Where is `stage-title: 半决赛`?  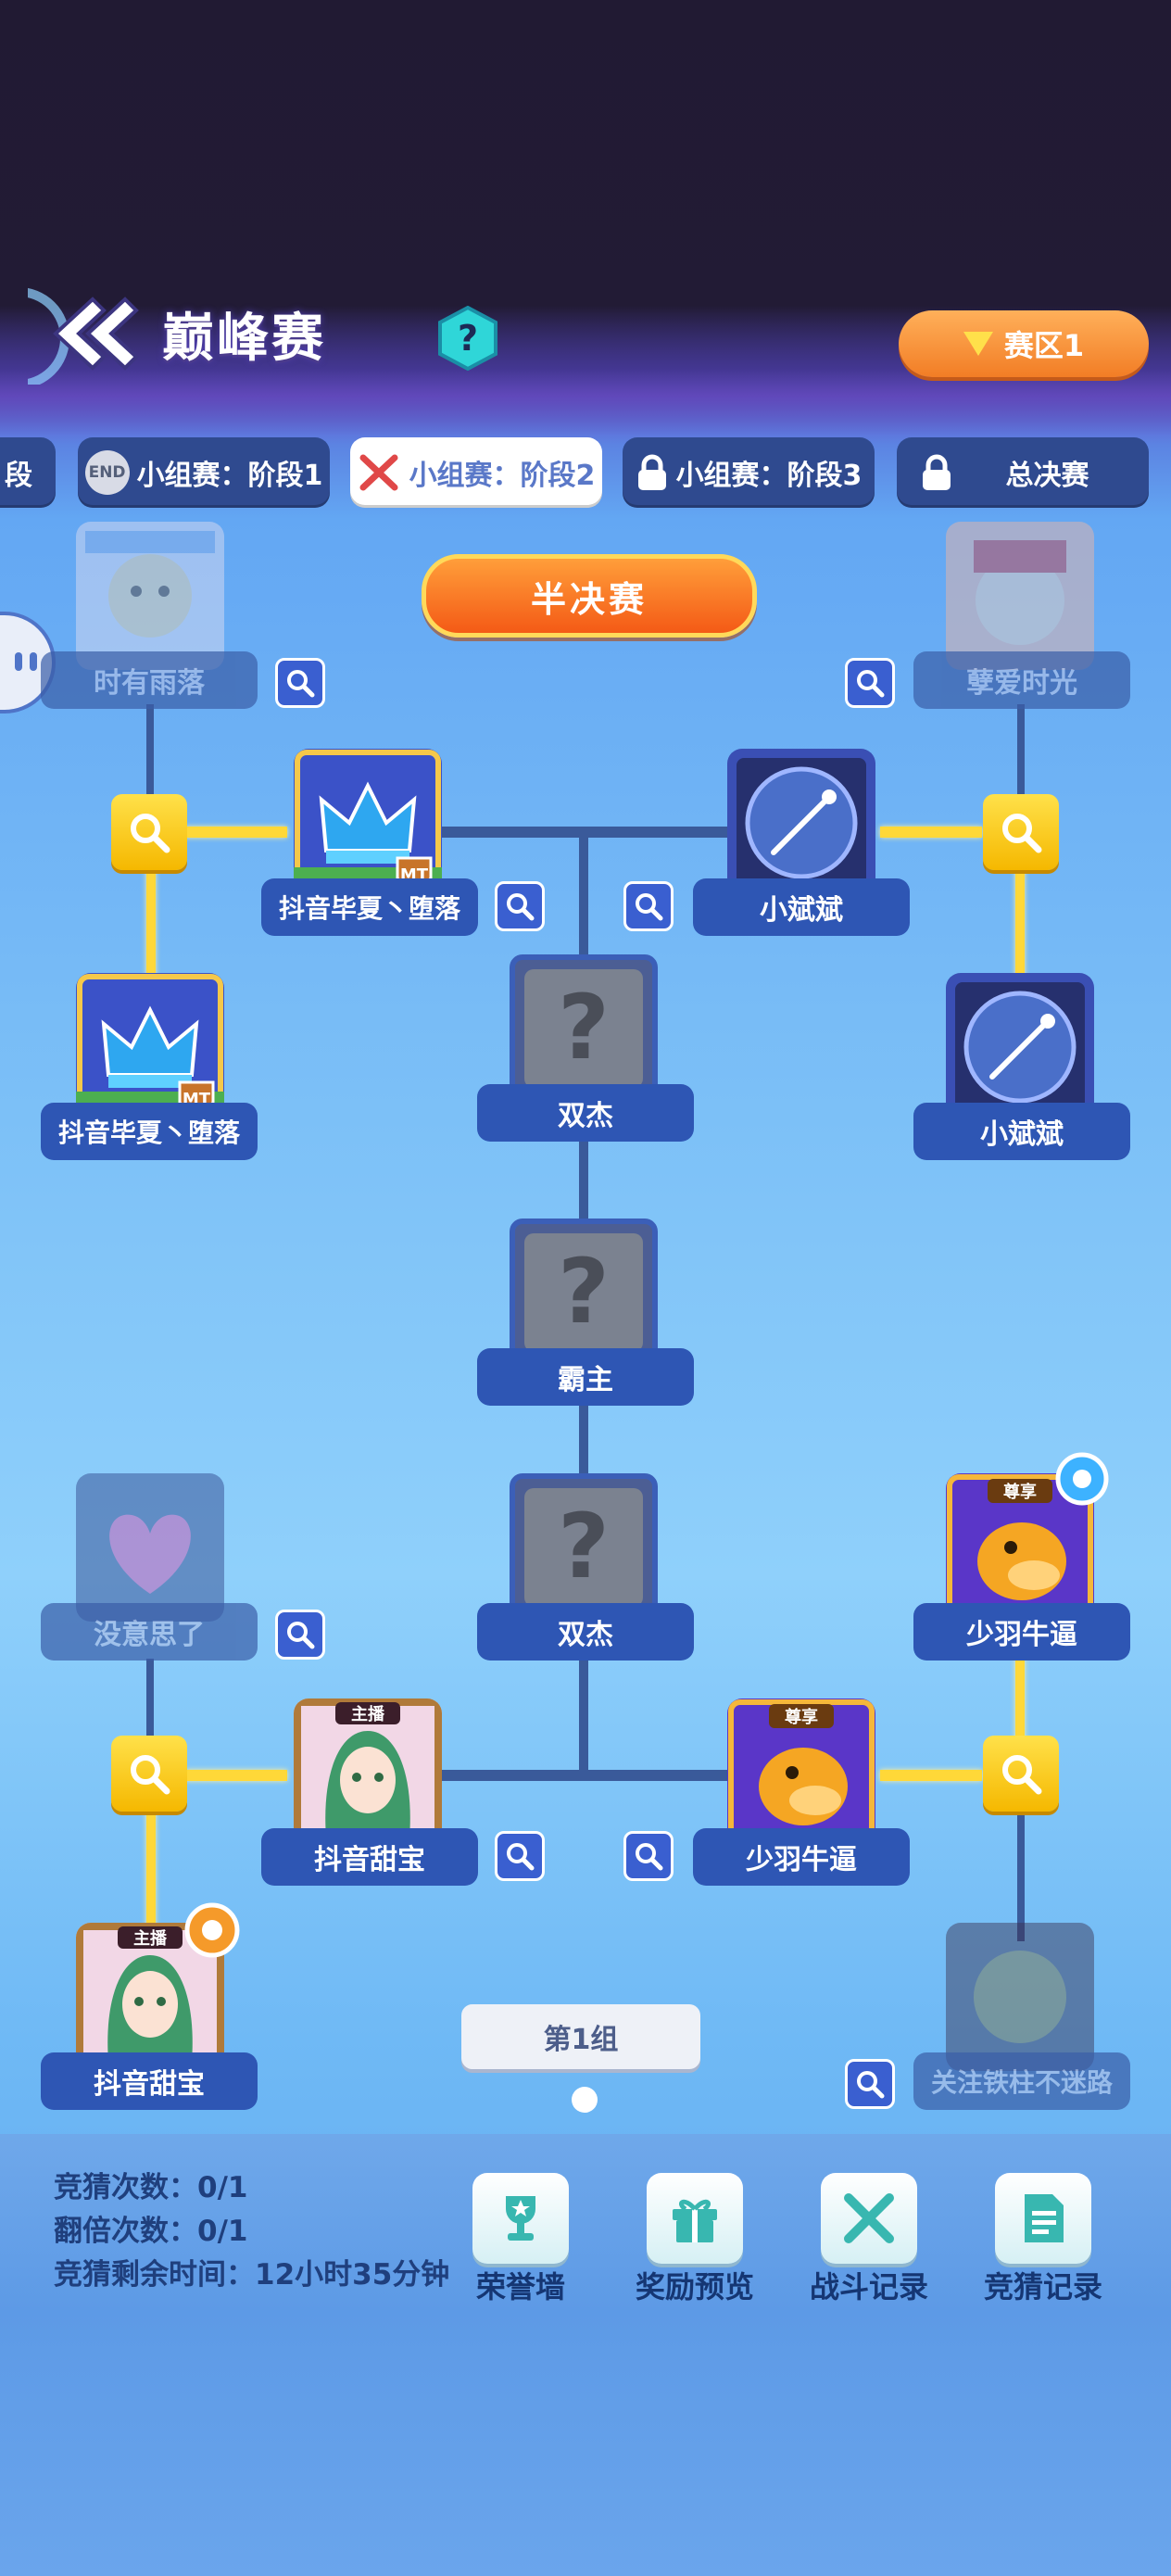 stage-title: 半决赛 is located at coordinates (590, 596).